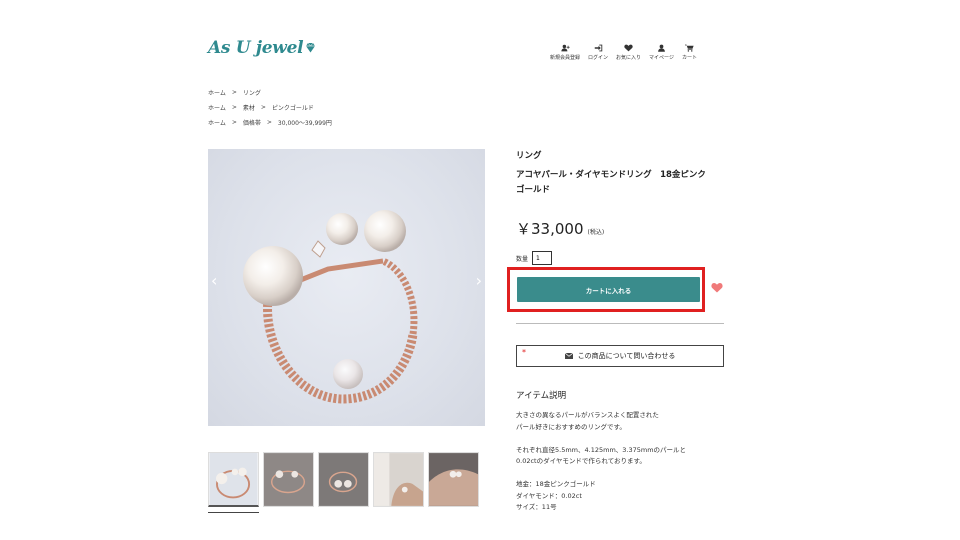 The image size is (960, 540). I want to click on nav-cart: カート, so click(689, 52).